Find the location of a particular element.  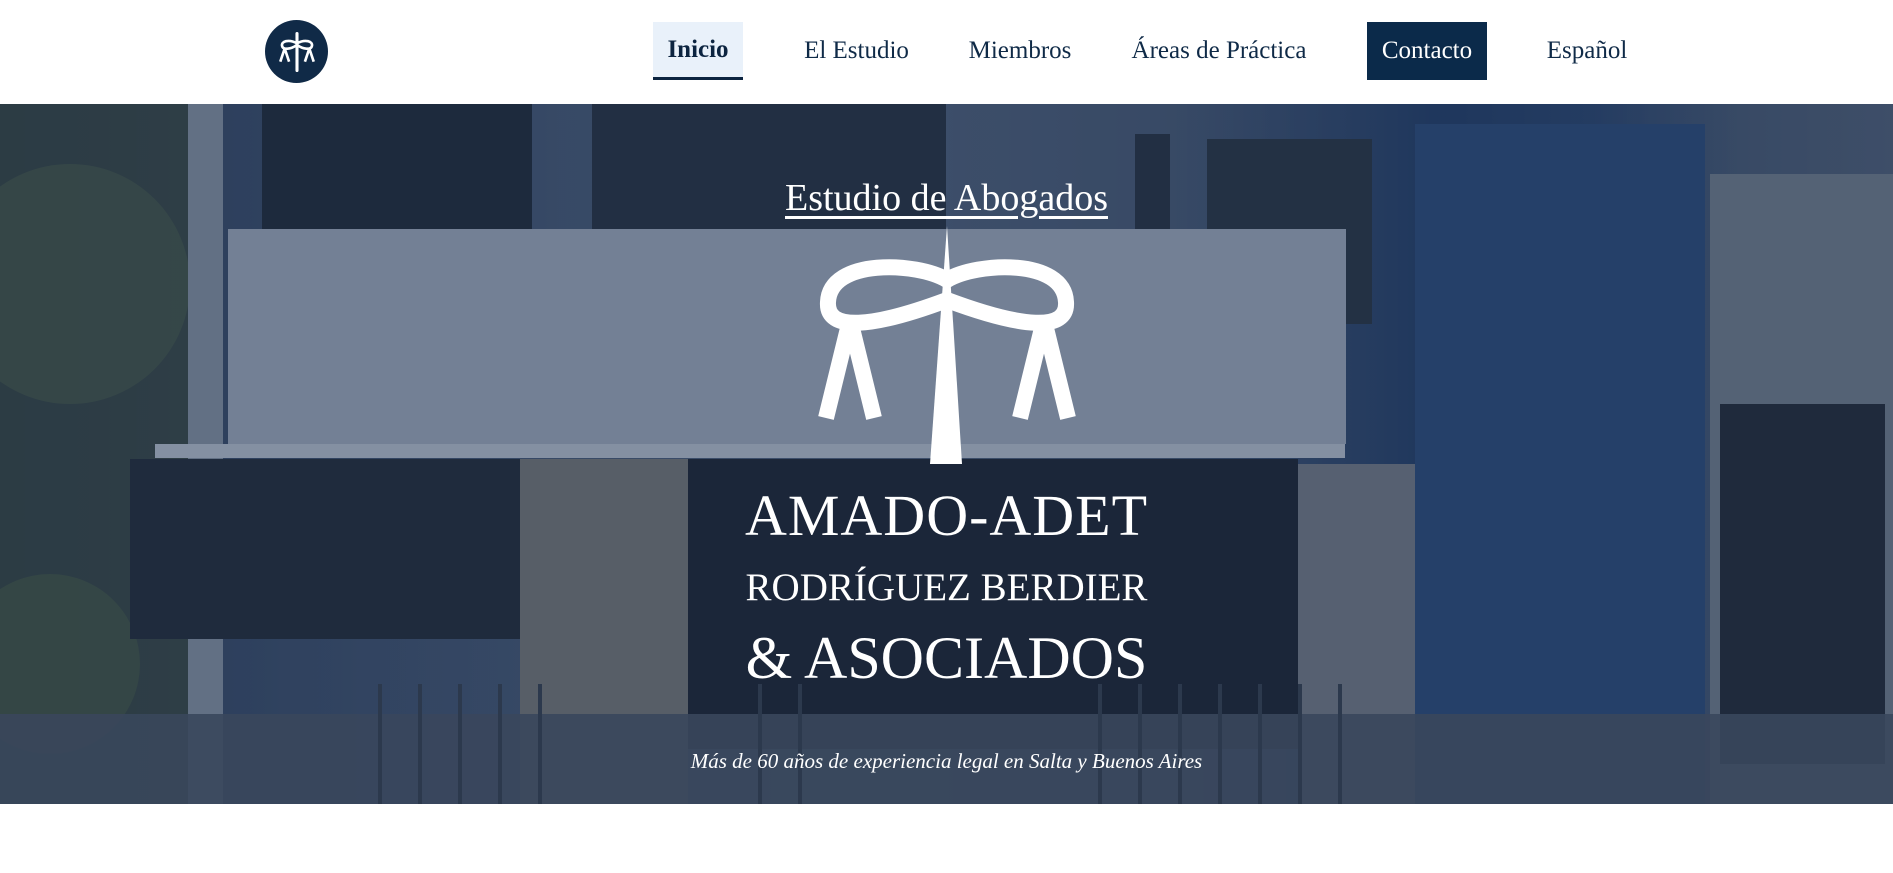

nav-miembros: Miembros is located at coordinates (1020, 51).